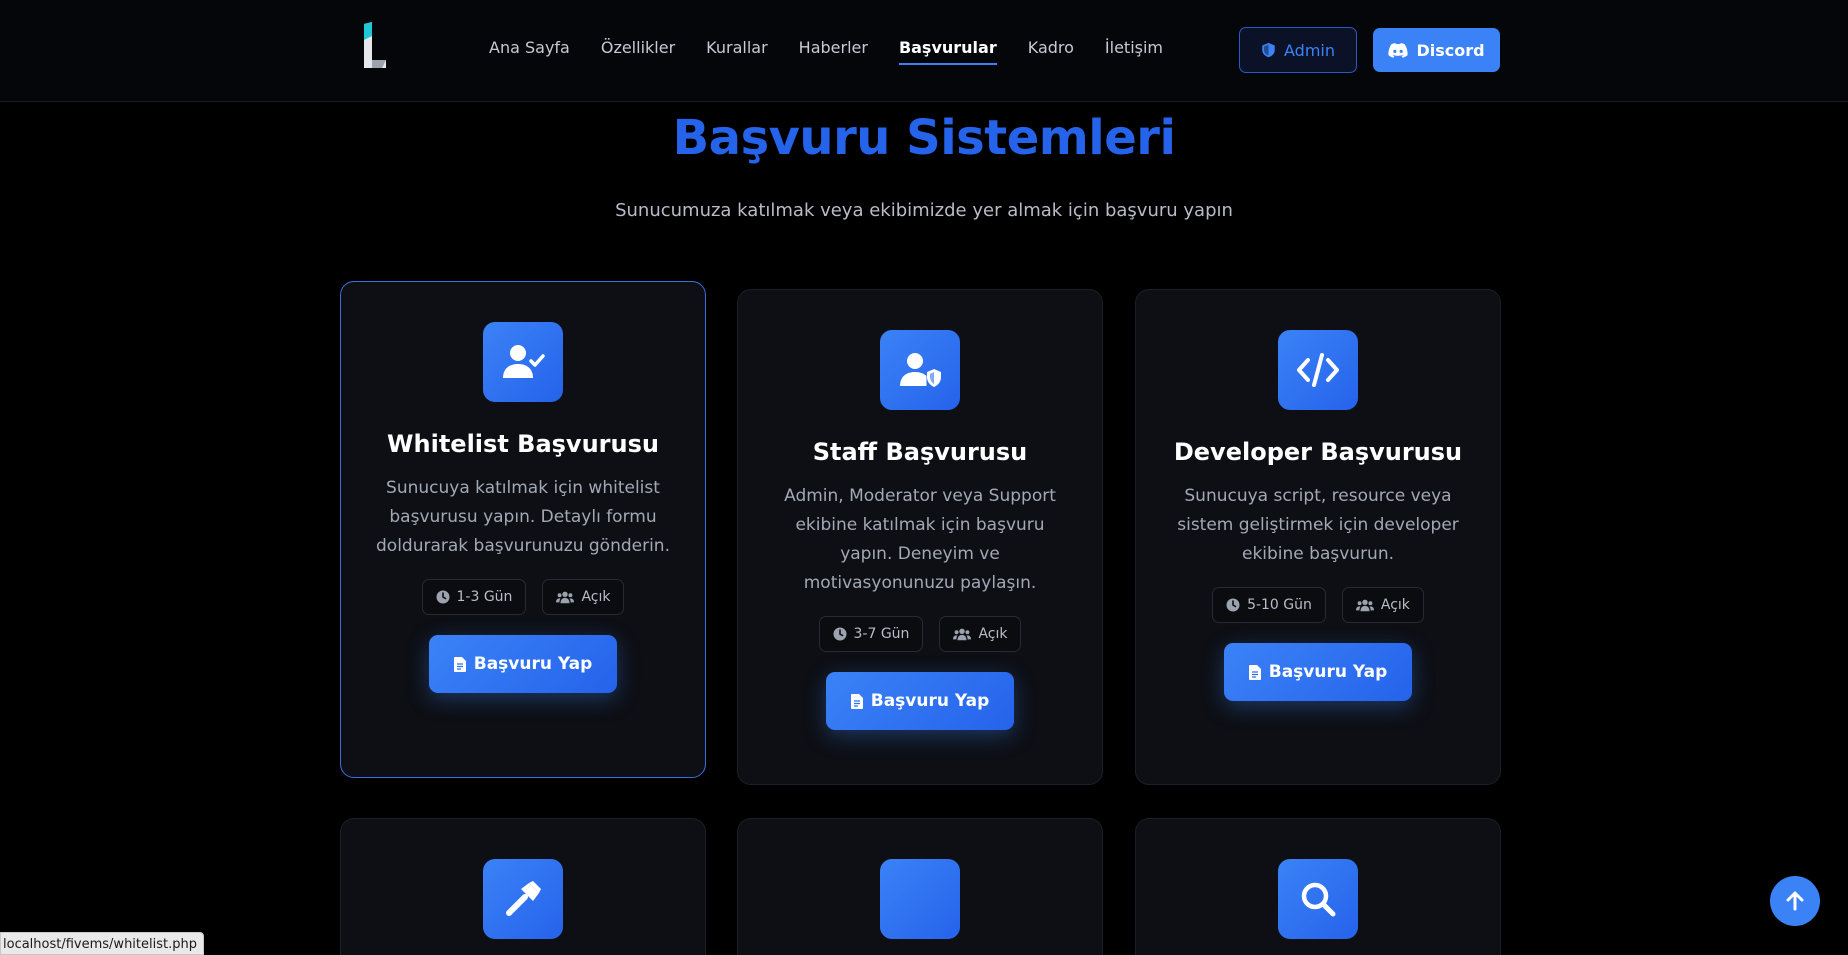 Image resolution: width=1848 pixels, height=955 pixels. What do you see at coordinates (1450, 50) in the screenshot?
I see `discord-button-label: Discord` at bounding box center [1450, 50].